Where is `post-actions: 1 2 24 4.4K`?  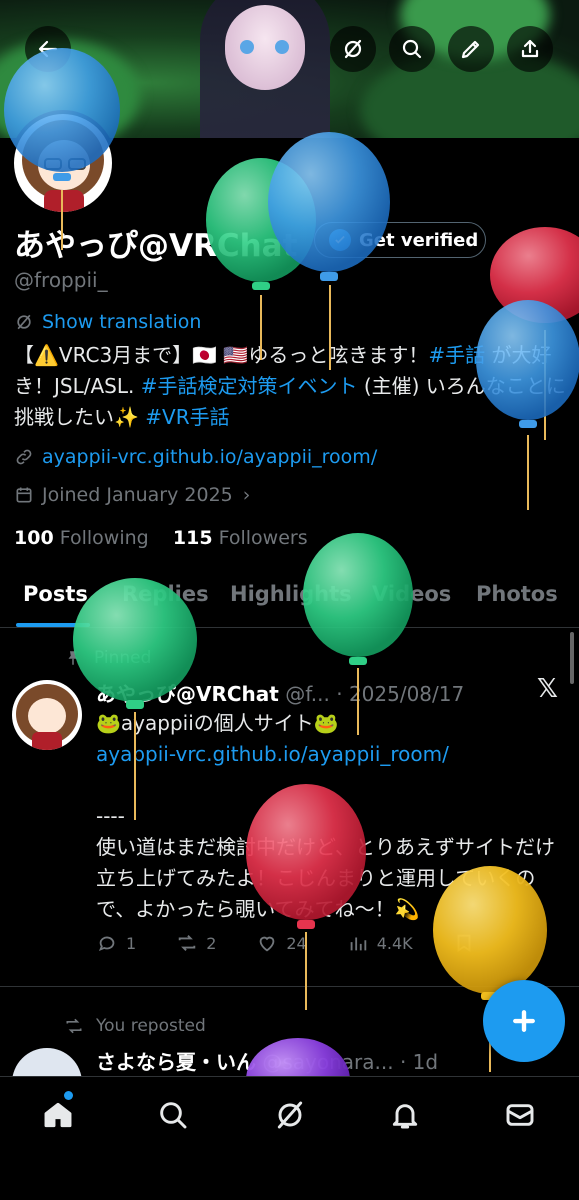 post-actions: 1 2 24 4.4K is located at coordinates (306, 943).